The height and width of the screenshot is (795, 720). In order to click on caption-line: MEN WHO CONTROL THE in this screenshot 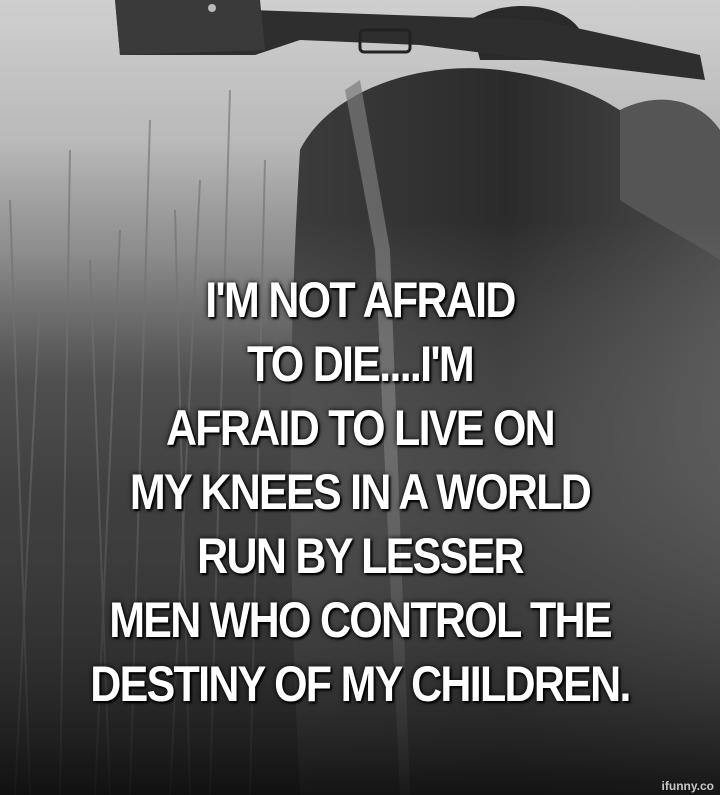, I will do `click(360, 620)`.